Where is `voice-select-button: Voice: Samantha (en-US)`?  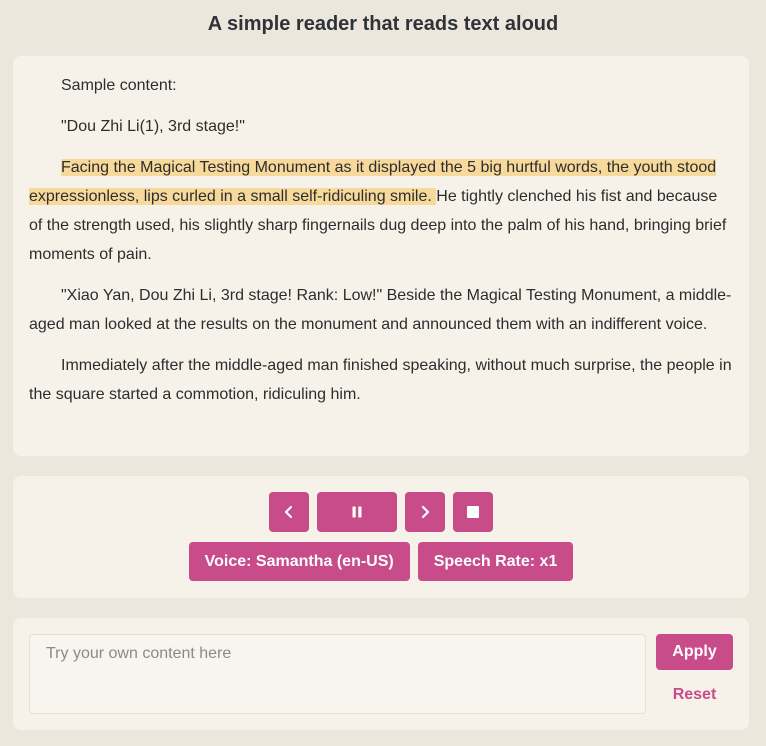 voice-select-button: Voice: Samantha (en-US) is located at coordinates (299, 561).